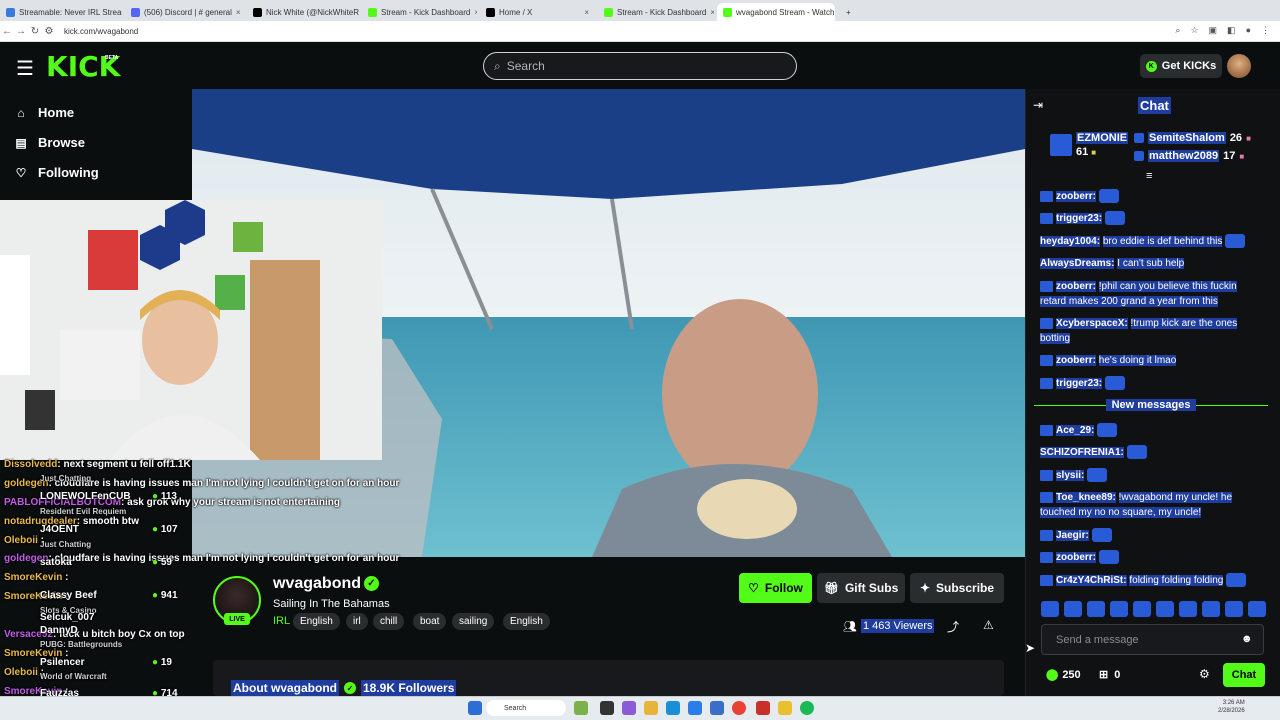 The image size is (1280, 720). Describe the element at coordinates (1070, 475) in the screenshot. I see `chat-username: slysii:` at that location.